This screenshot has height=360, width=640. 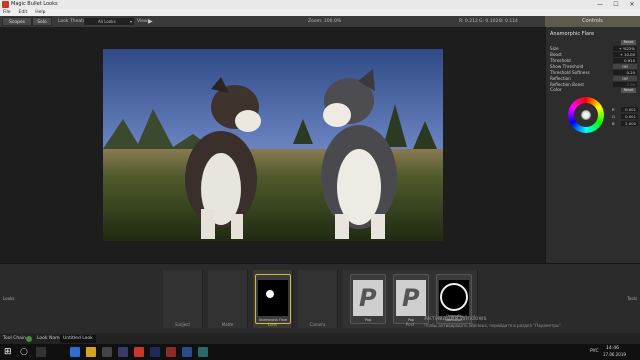 I want to click on param-label: Reflection Boost, so click(x=567, y=84).